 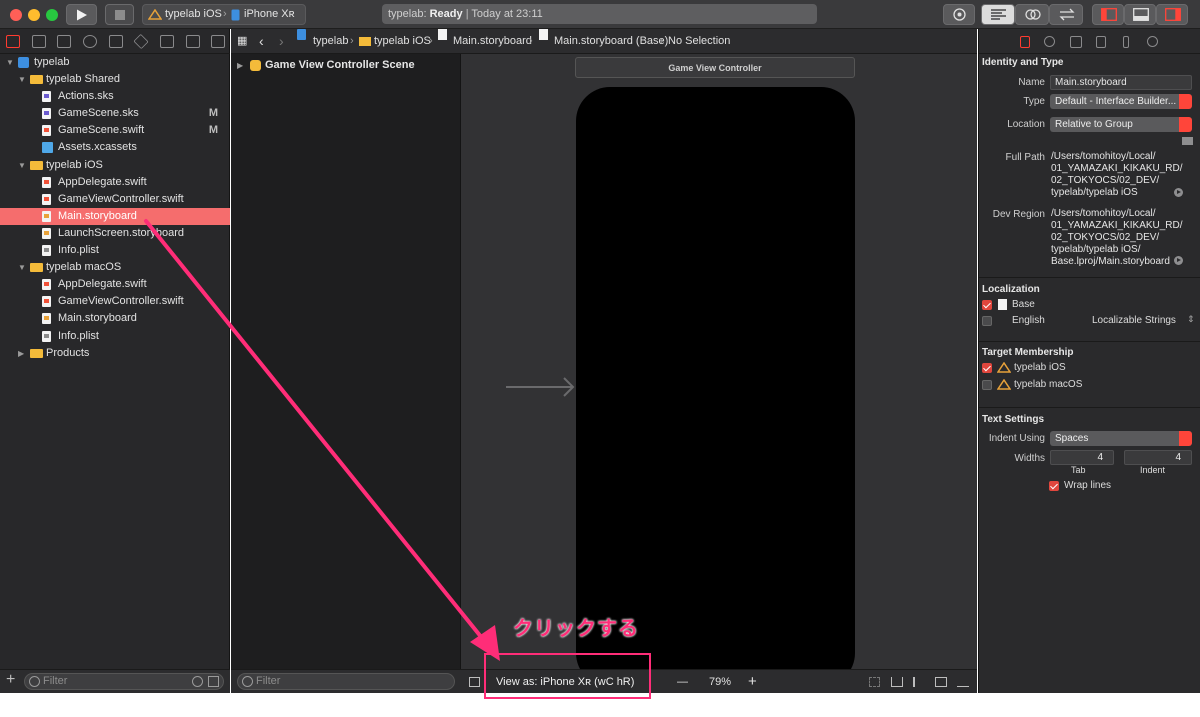 What do you see at coordinates (1185, 101) in the screenshot?
I see `popup-arrows-icon` at bounding box center [1185, 101].